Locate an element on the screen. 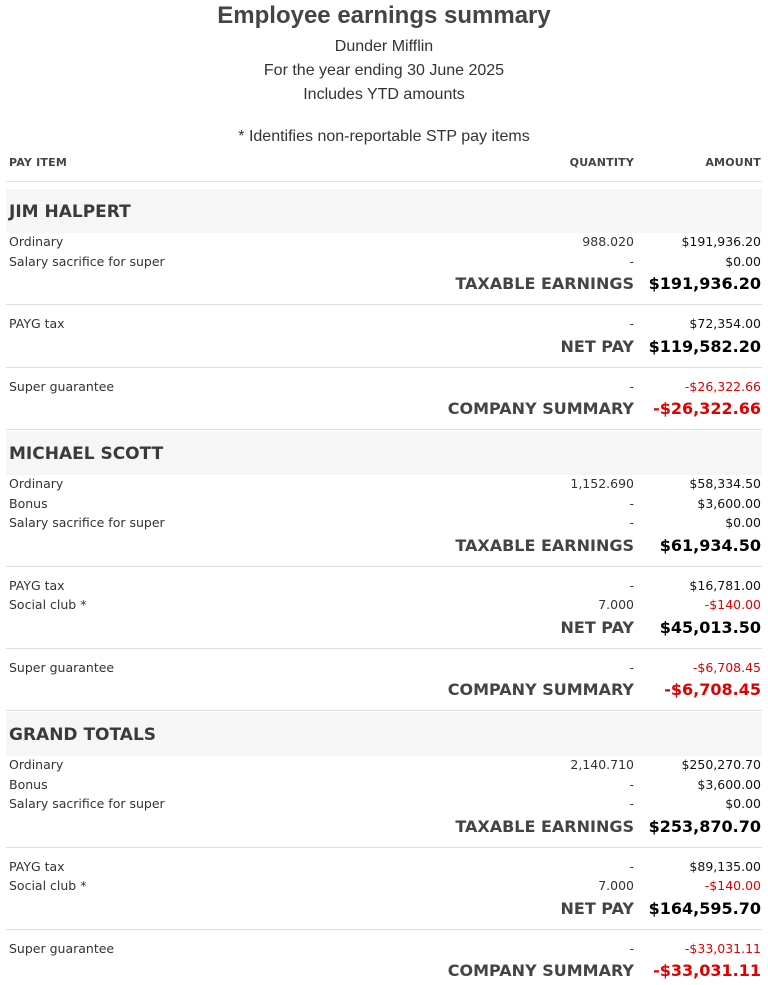  subtotal-value: $191,936.20 is located at coordinates (705, 283).